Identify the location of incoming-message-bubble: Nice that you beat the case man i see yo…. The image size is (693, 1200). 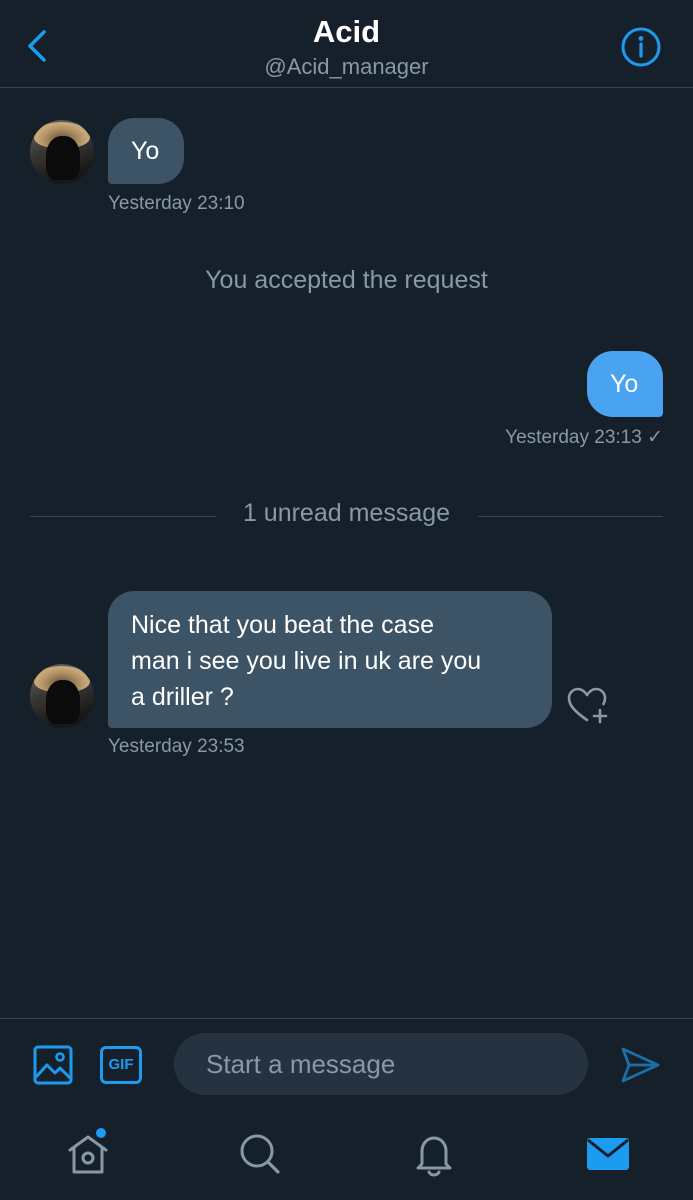
(330, 659).